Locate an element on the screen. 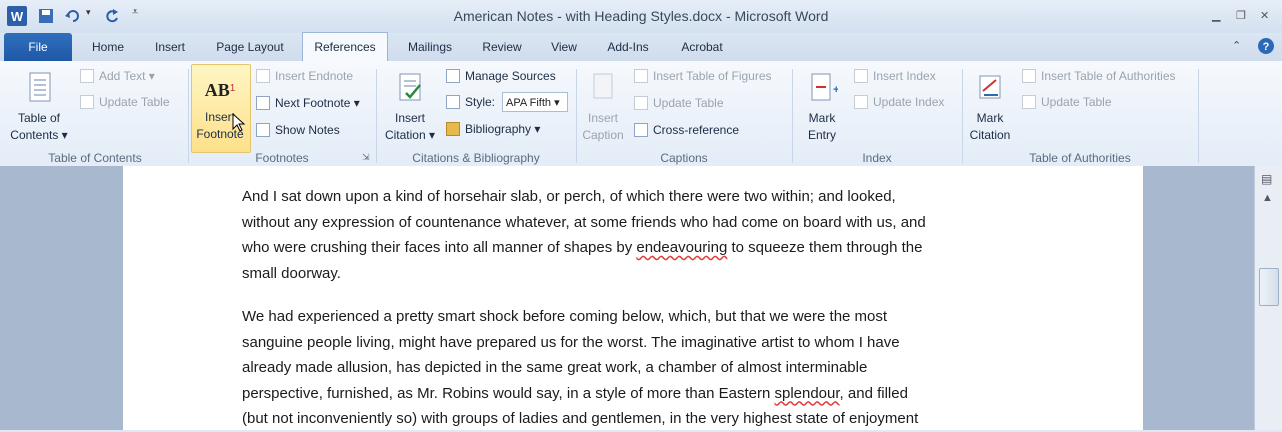 The width and height of the screenshot is (1282, 432). insert-endnote-button: Insert Endnote is located at coordinates (304, 76).